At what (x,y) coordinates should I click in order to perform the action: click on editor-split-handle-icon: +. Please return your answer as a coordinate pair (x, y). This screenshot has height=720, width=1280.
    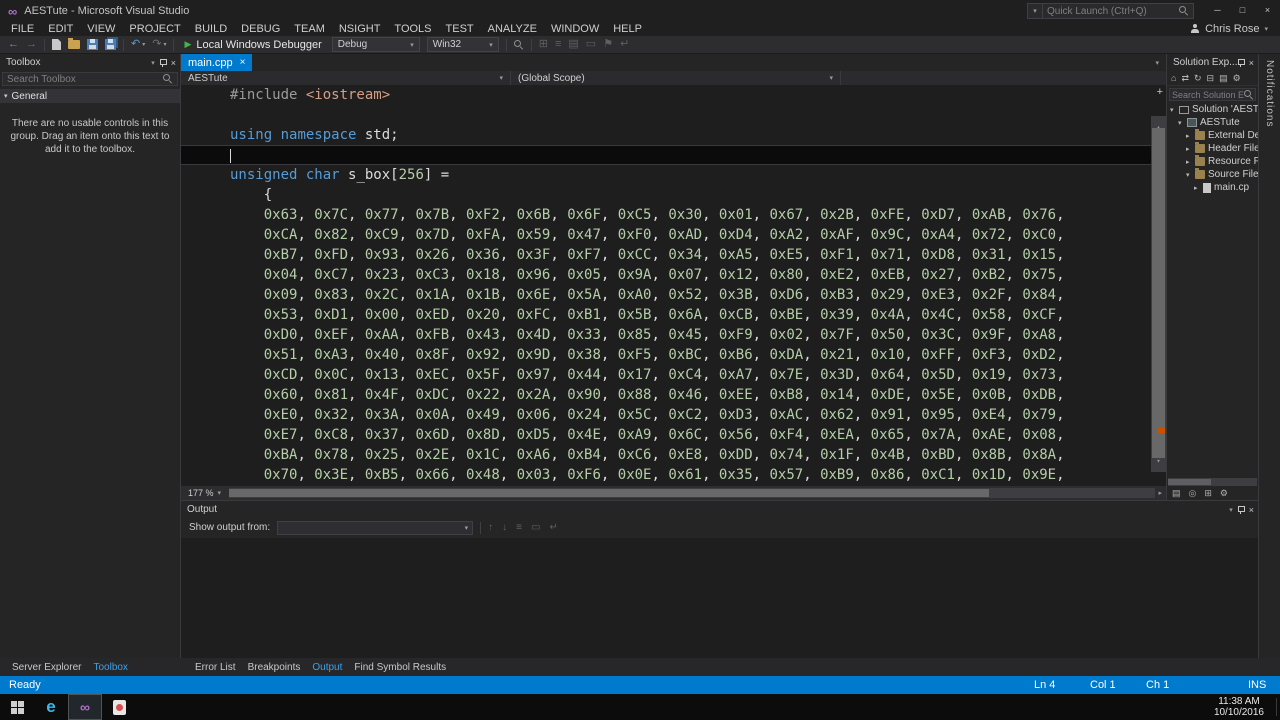
    Looking at the image, I should click on (1160, 92).